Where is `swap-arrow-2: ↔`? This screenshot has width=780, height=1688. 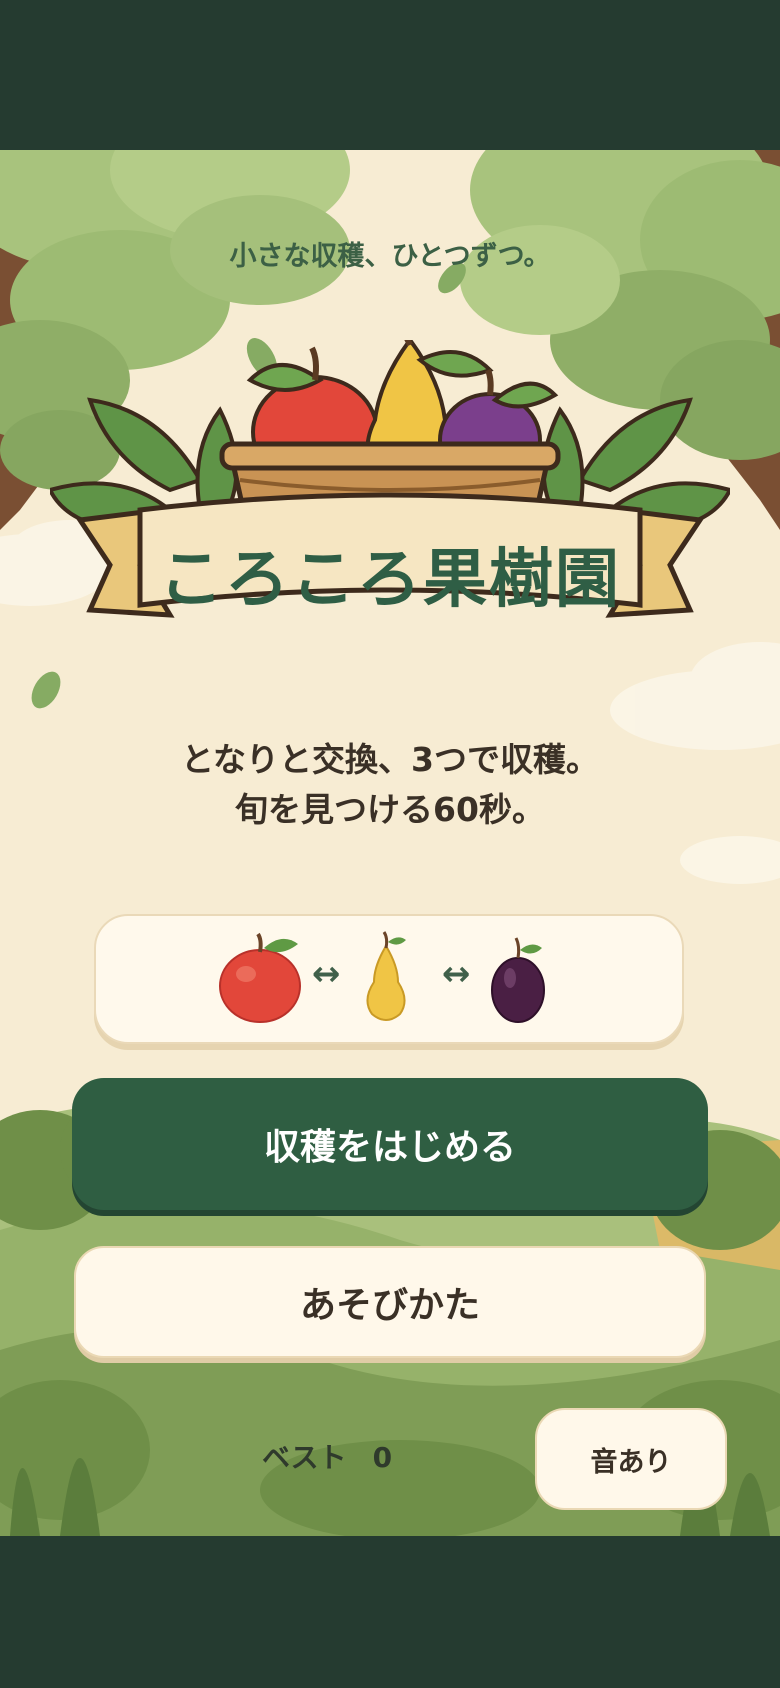
swap-arrow-2: ↔ is located at coordinates (456, 974).